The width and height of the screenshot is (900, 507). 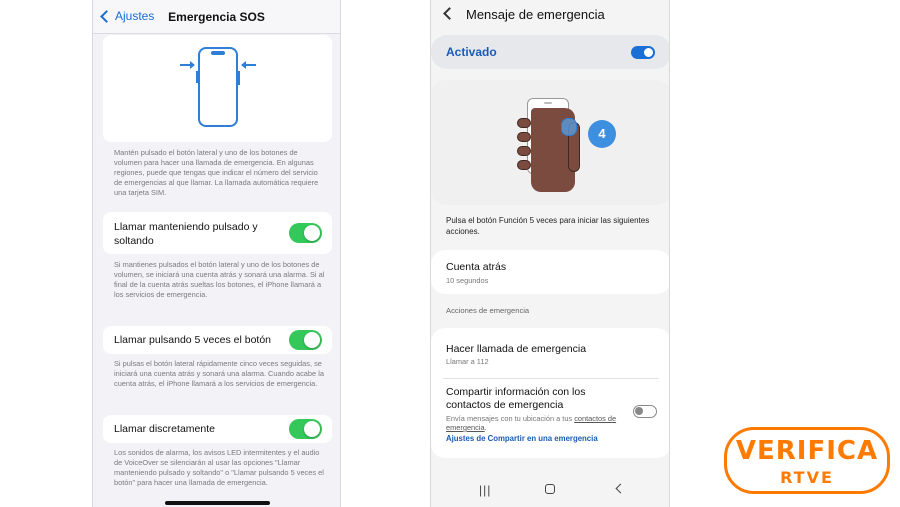 I want to click on page-title: Emergencia SOS, so click(x=216, y=17).